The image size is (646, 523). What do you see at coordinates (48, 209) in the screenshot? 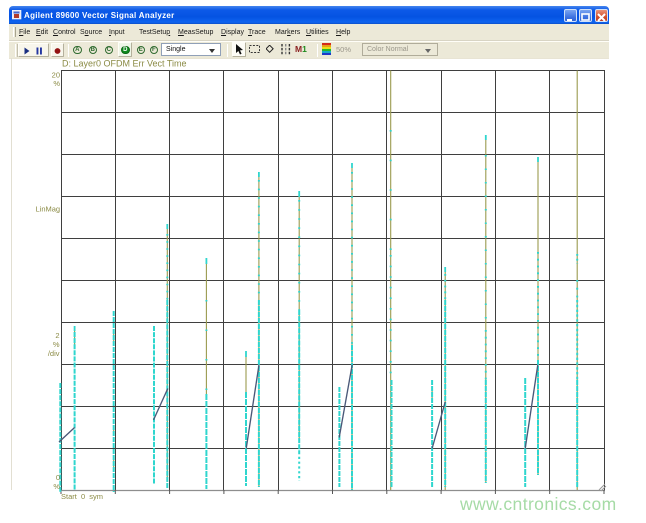
I see `svg-text: LinMag` at bounding box center [48, 209].